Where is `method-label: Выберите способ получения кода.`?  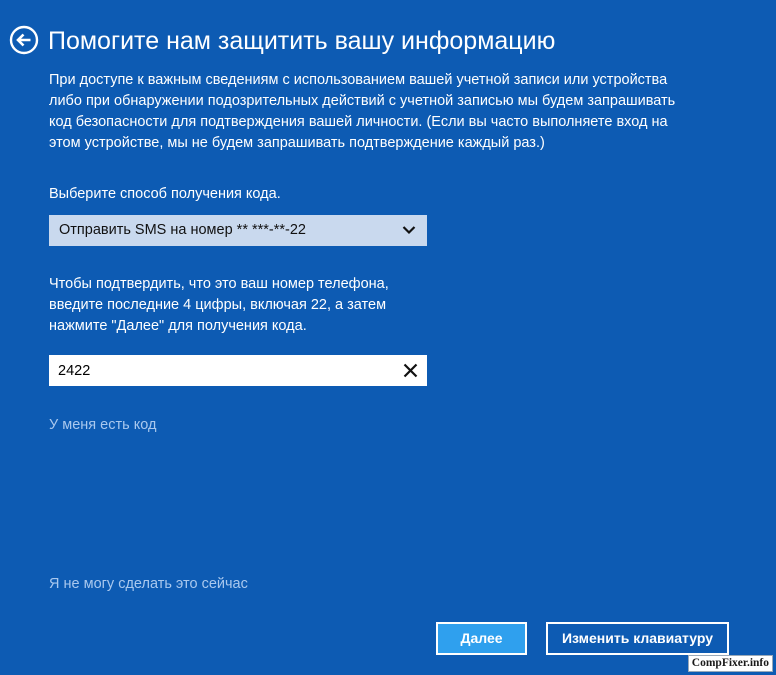 method-label: Выберите способ получения кода. is located at coordinates (165, 194).